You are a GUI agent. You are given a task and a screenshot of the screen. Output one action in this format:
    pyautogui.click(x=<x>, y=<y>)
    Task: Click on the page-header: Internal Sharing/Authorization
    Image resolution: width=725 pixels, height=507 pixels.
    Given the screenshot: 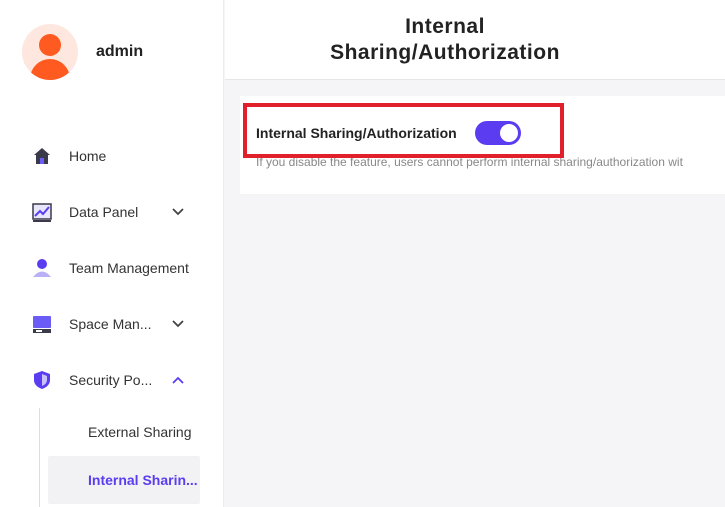 What is the action you would take?
    pyautogui.click(x=475, y=40)
    